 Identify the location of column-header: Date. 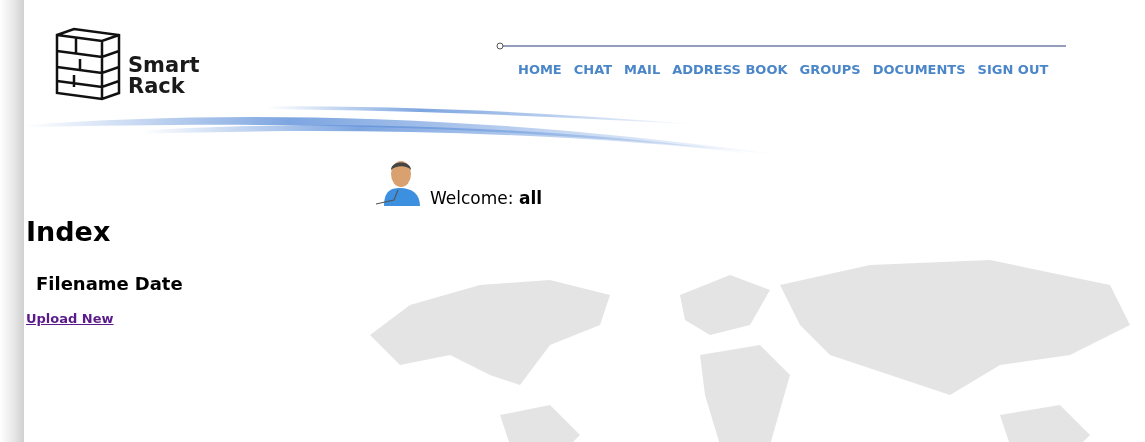
(158, 284).